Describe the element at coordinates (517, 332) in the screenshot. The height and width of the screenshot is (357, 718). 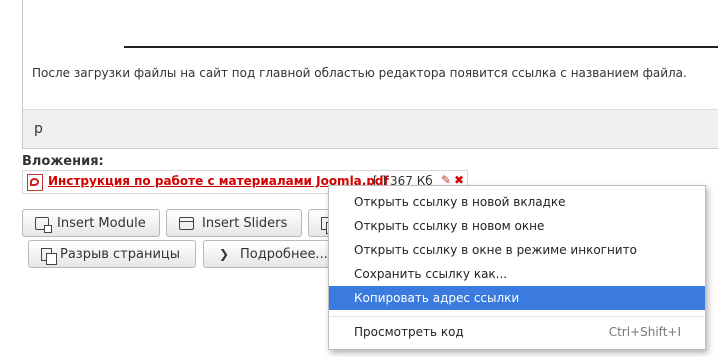
I see `menu-item-inspect: Просмотреть код Ctrl+Shift+I` at that location.